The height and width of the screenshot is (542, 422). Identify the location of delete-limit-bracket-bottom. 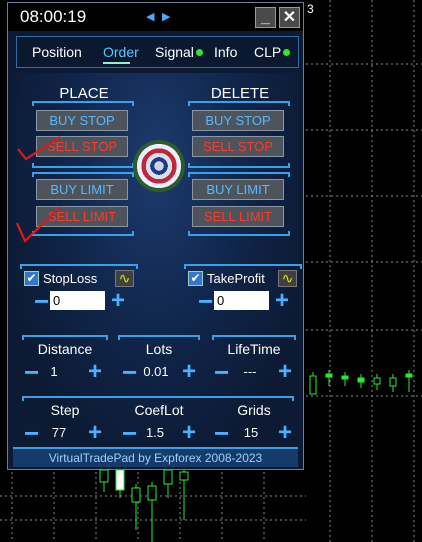
(239, 233).